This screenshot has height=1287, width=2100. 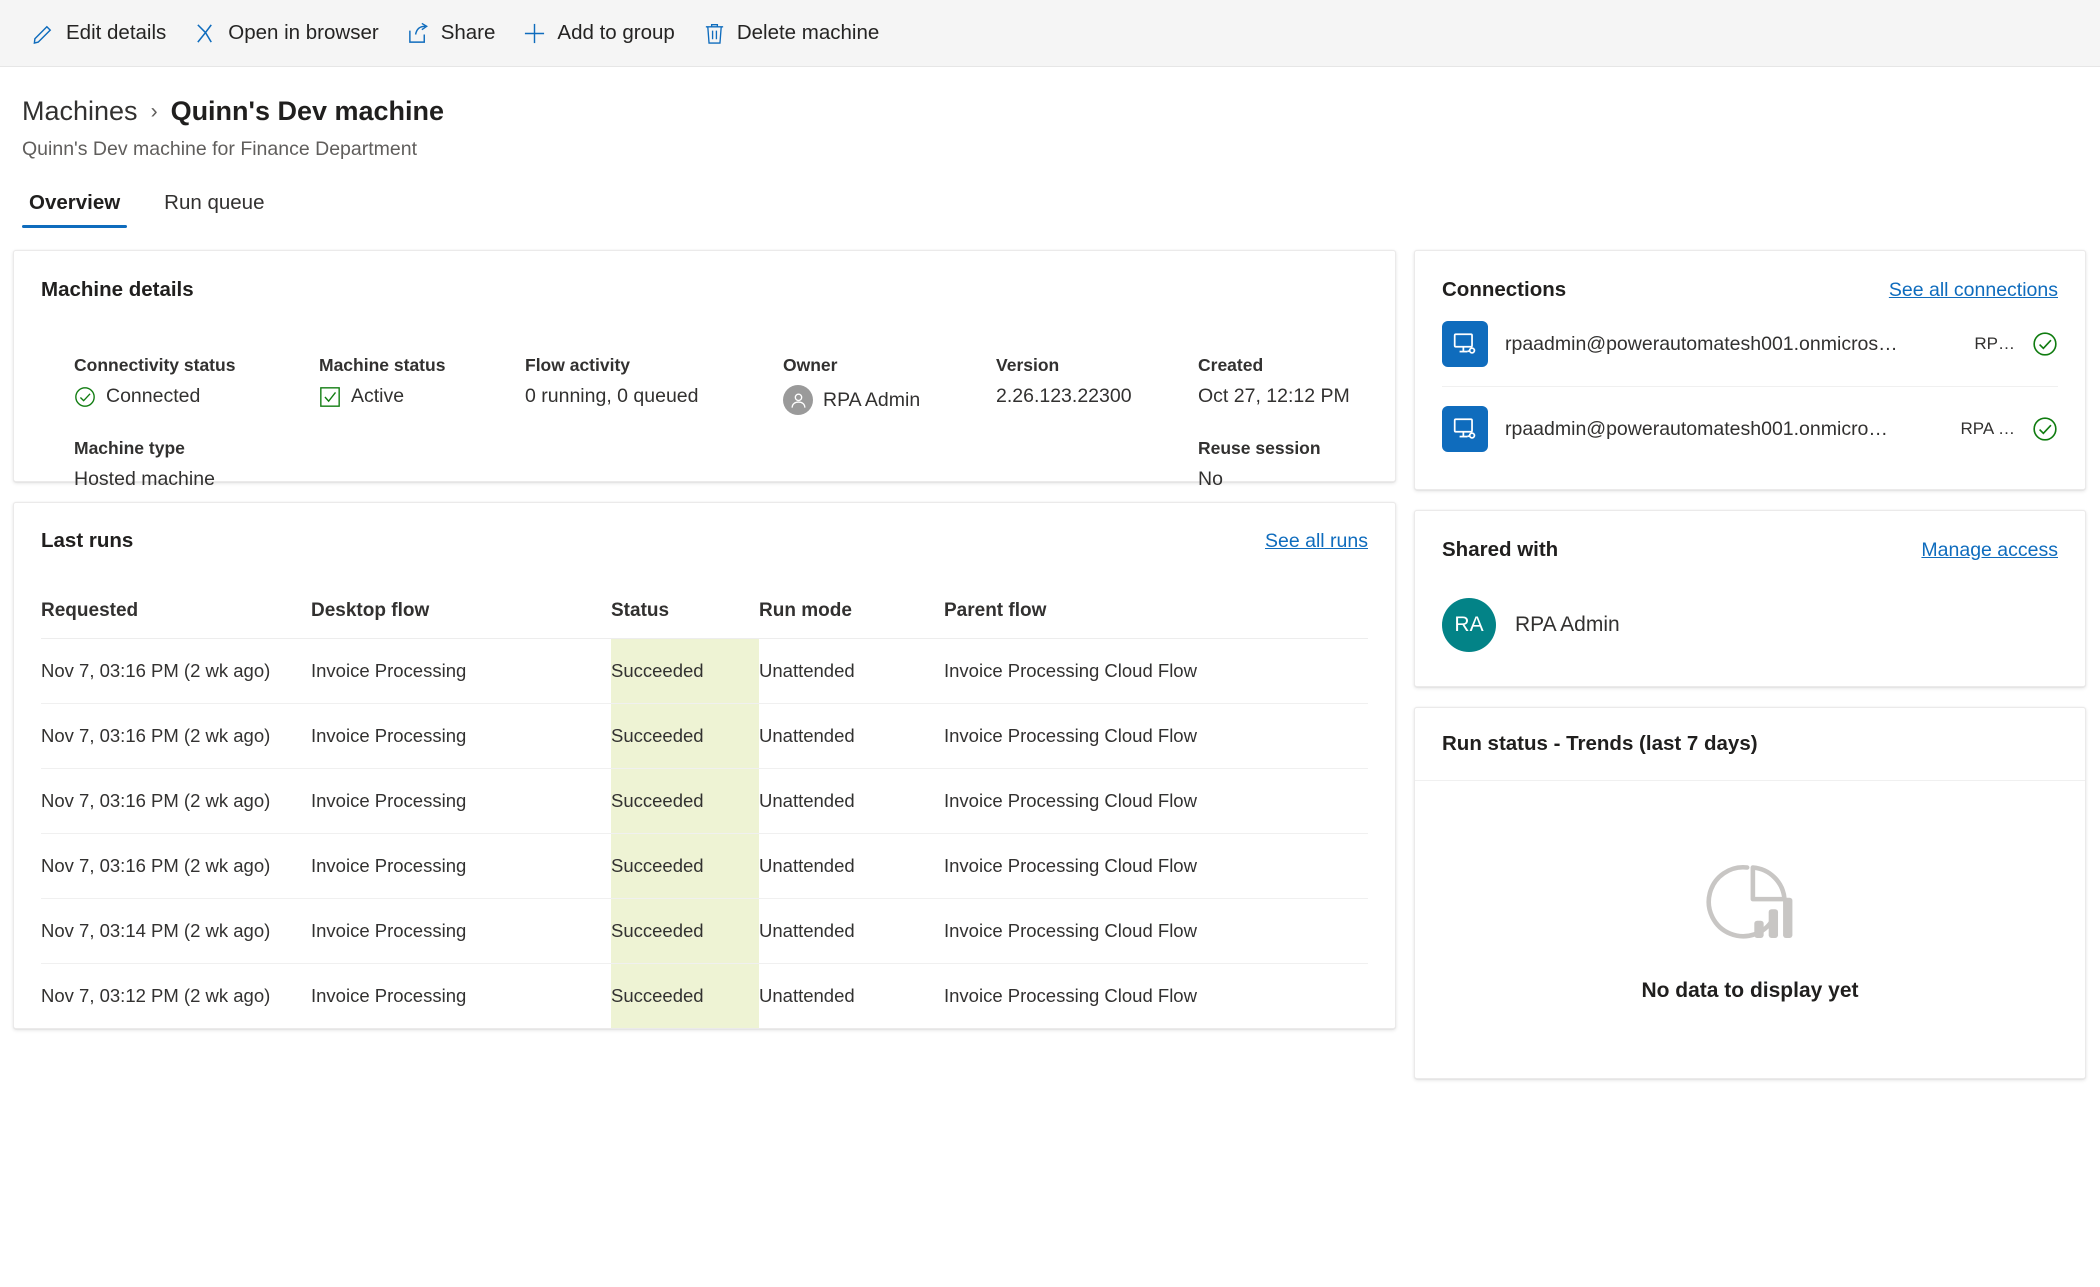 What do you see at coordinates (1750, 991) in the screenshot?
I see `run-status-empty-text: No data to display yet` at bounding box center [1750, 991].